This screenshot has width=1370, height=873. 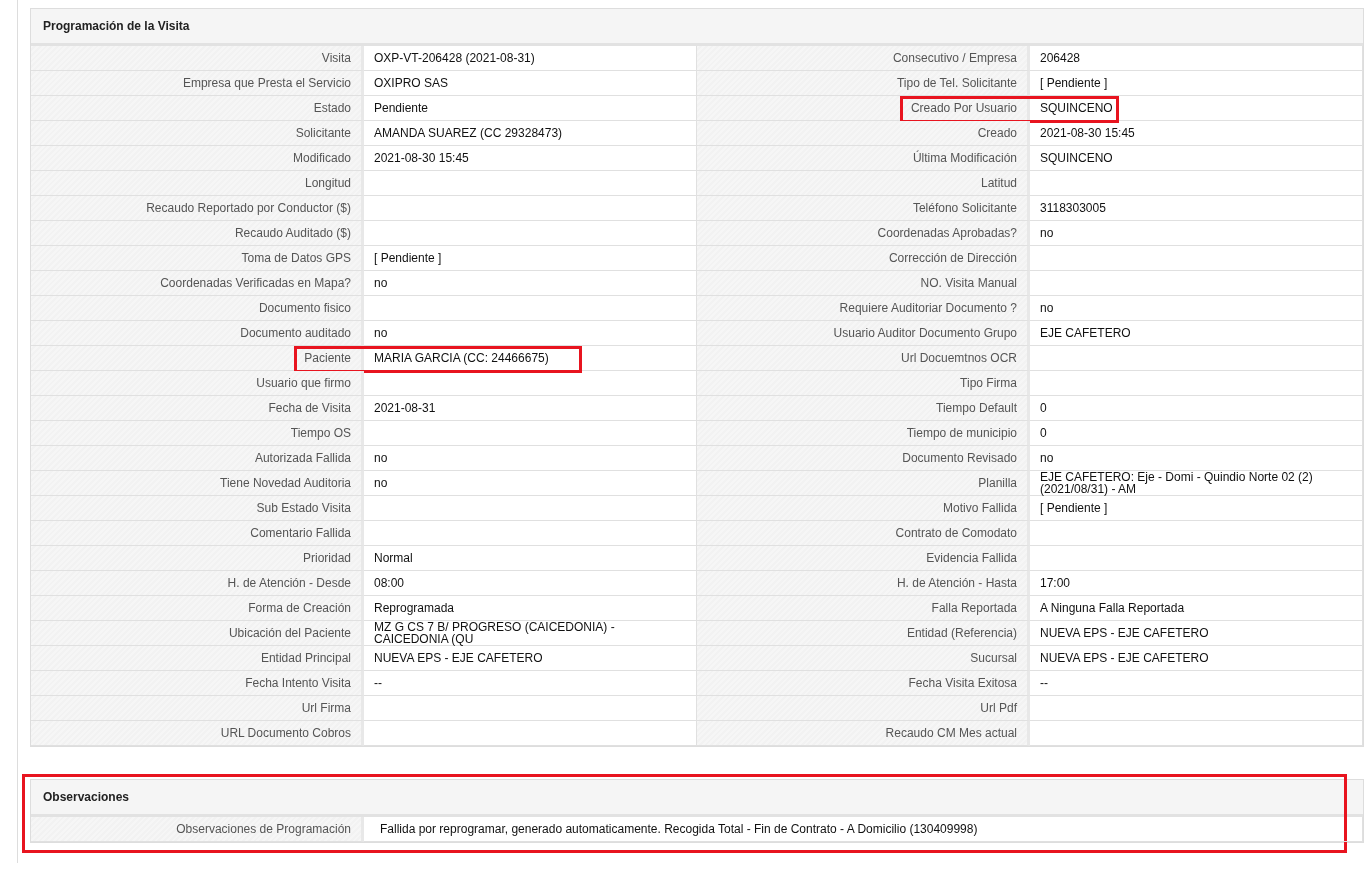 What do you see at coordinates (197, 433) in the screenshot?
I see `field-label: Tiempo OS` at bounding box center [197, 433].